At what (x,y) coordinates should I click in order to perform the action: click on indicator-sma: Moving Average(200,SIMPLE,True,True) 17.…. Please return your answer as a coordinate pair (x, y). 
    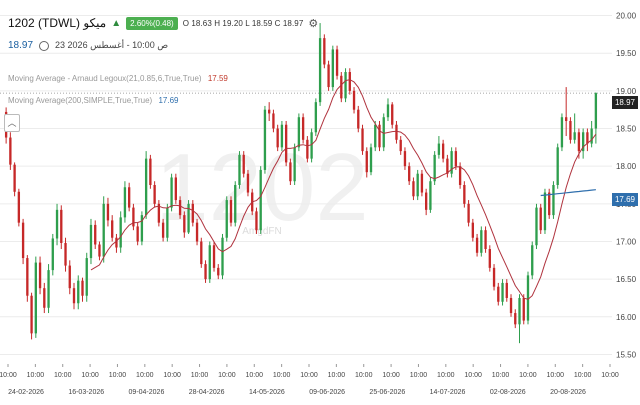
    Looking at the image, I should click on (93, 100).